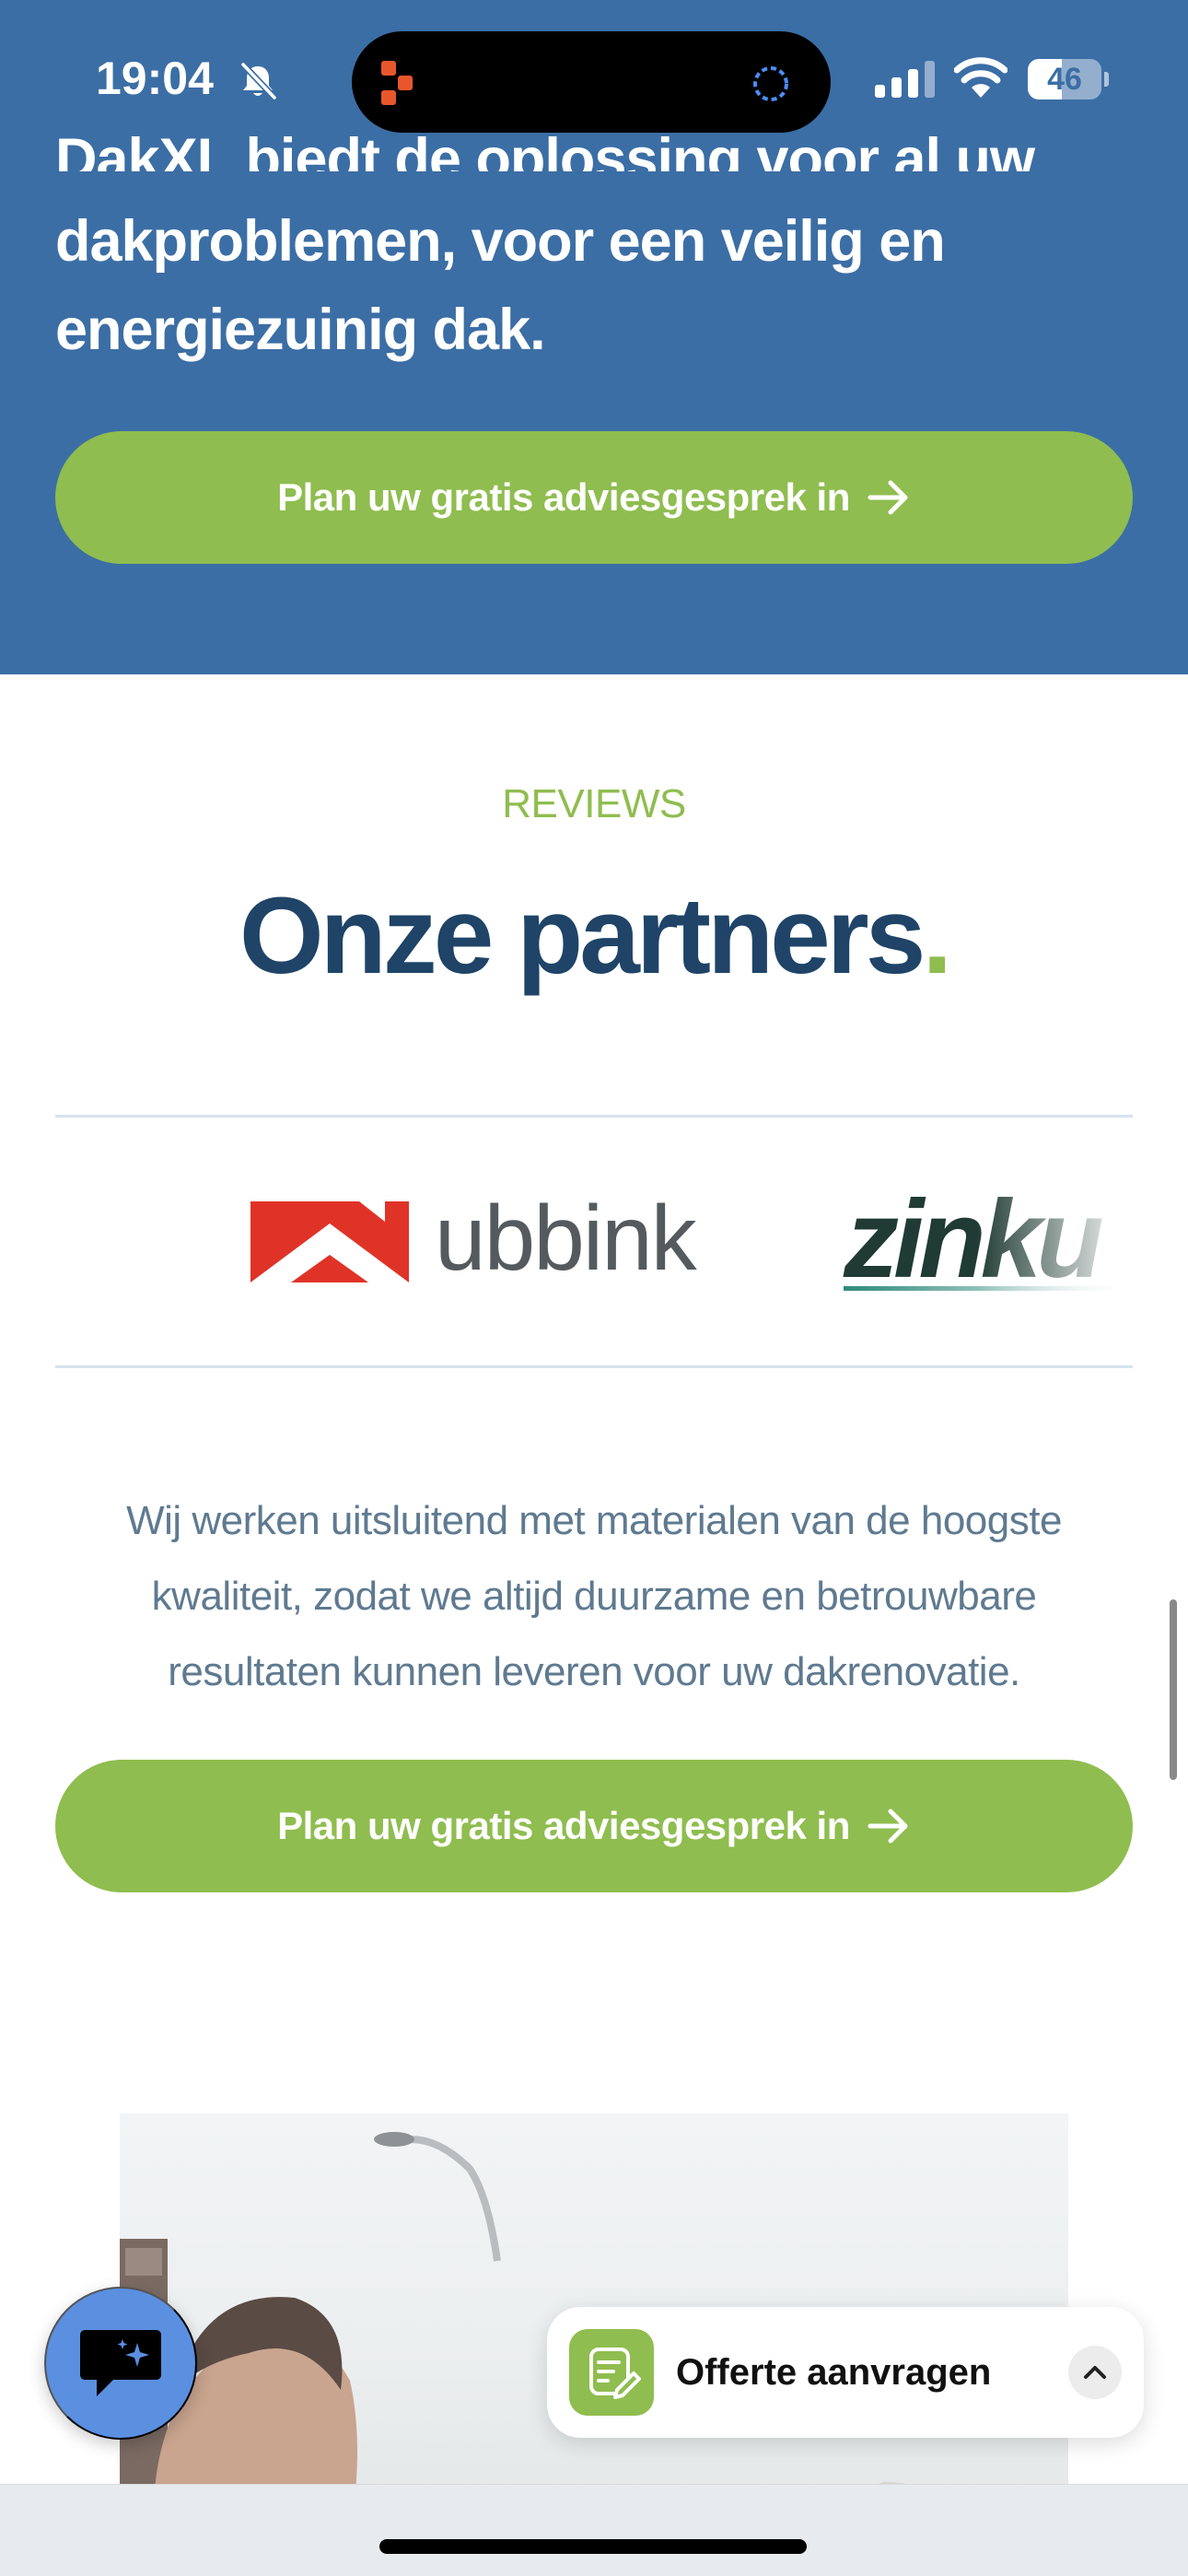 The image size is (1188, 2576). Describe the element at coordinates (834, 2372) in the screenshot. I see `quote-request-label: Offerte aanvragen` at that location.